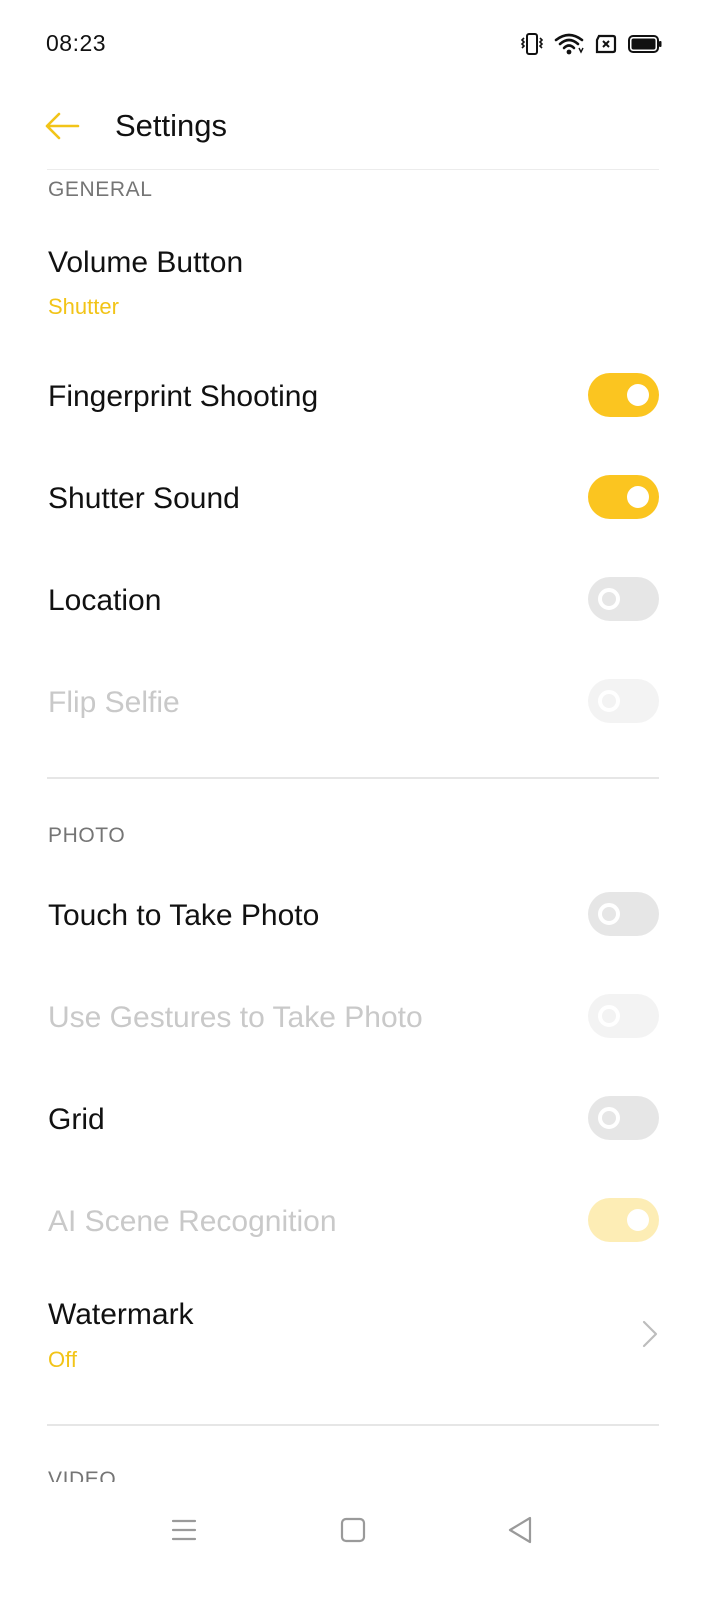 The height and width of the screenshot is (1600, 720). What do you see at coordinates (623, 497) in the screenshot?
I see `shutter-sound-toggle` at bounding box center [623, 497].